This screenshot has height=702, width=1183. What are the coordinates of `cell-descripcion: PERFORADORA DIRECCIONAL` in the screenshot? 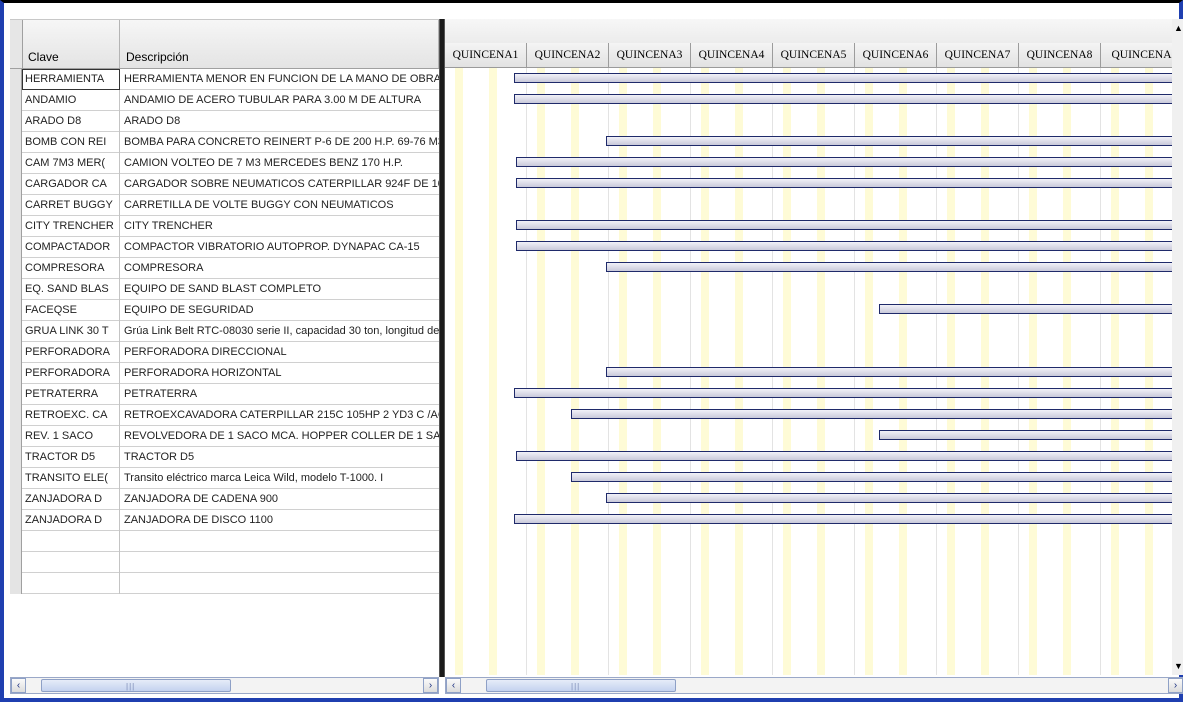 It's located at (279, 352).